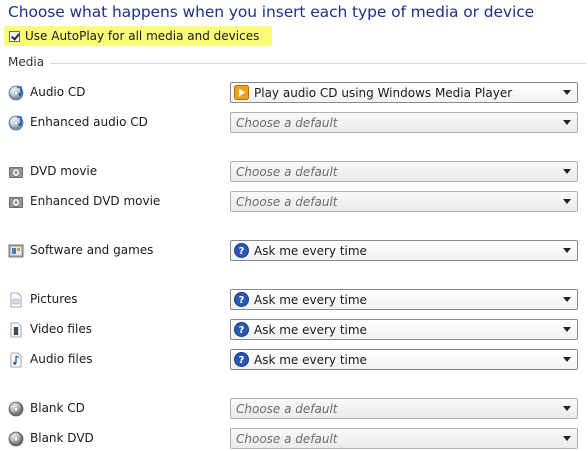 The image size is (588, 451). Describe the element at coordinates (16, 360) in the screenshot. I see `audio-file-icon` at that location.